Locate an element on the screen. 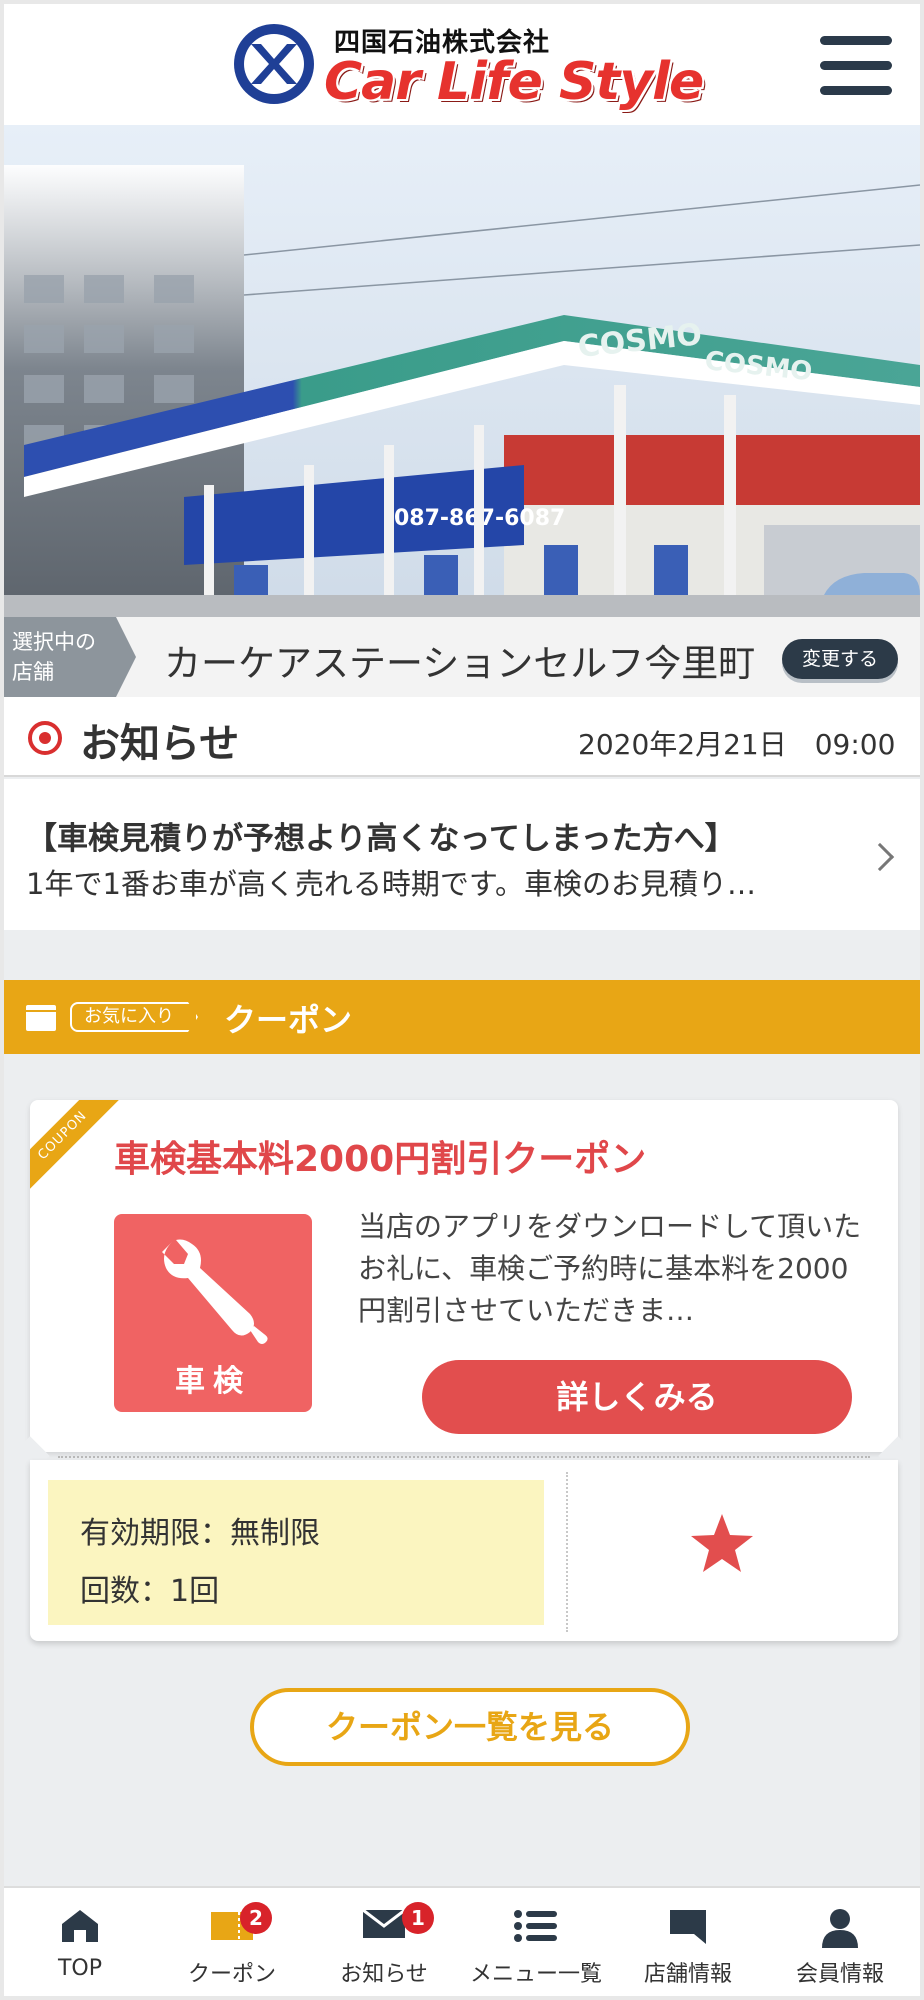 This screenshot has width=924, height=2000. tab-coupon: 2 クーポン is located at coordinates (232, 1942).